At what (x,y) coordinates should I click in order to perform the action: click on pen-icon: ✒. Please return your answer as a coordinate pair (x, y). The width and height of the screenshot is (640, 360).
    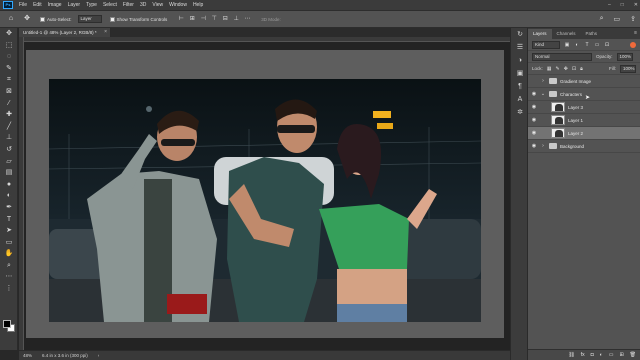
    Looking at the image, I should click on (9, 208).